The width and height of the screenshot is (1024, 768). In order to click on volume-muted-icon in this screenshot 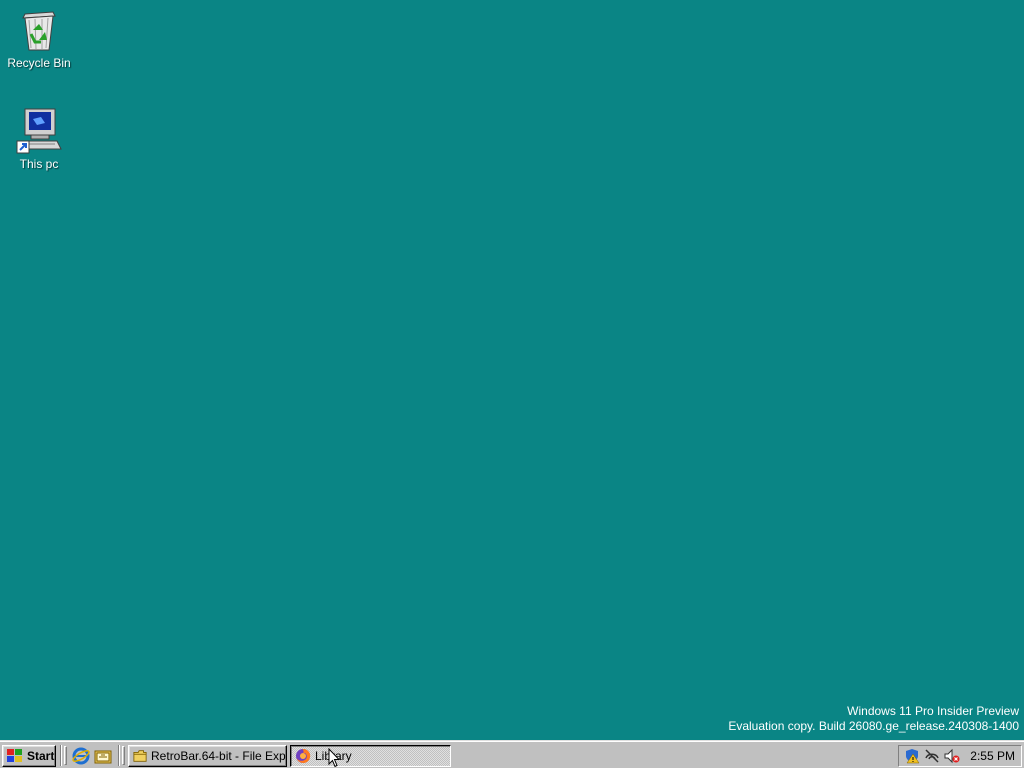, I will do `click(952, 756)`.